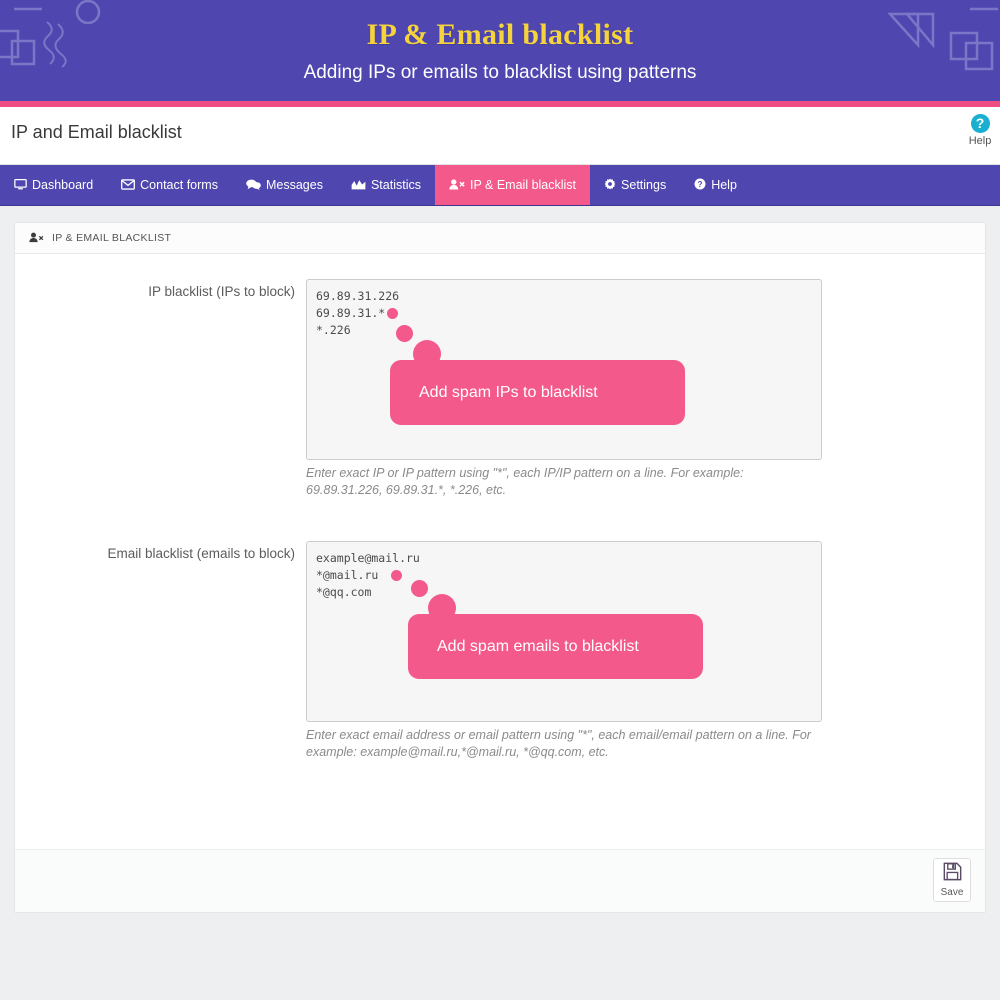 This screenshot has height=1000, width=1000. I want to click on email-callout-bubble: Add spam emails to blacklist, so click(555, 646).